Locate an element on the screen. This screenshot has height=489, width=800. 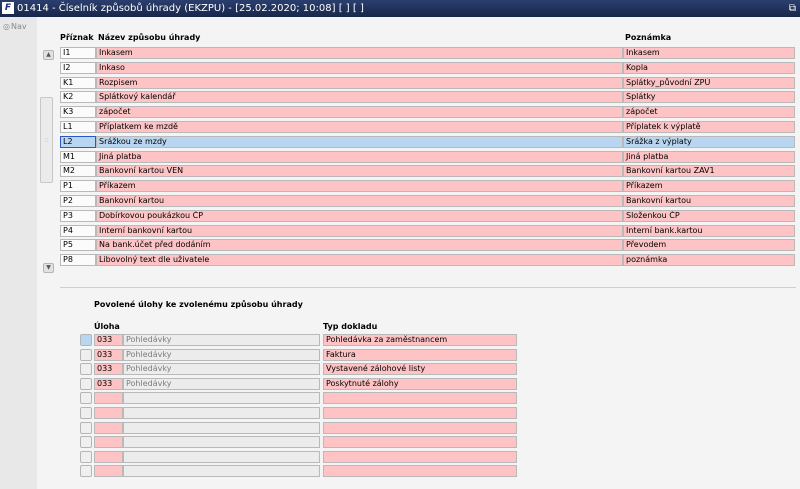
payment-name-cell: Srážkou ze mzdy is located at coordinates (359, 141).